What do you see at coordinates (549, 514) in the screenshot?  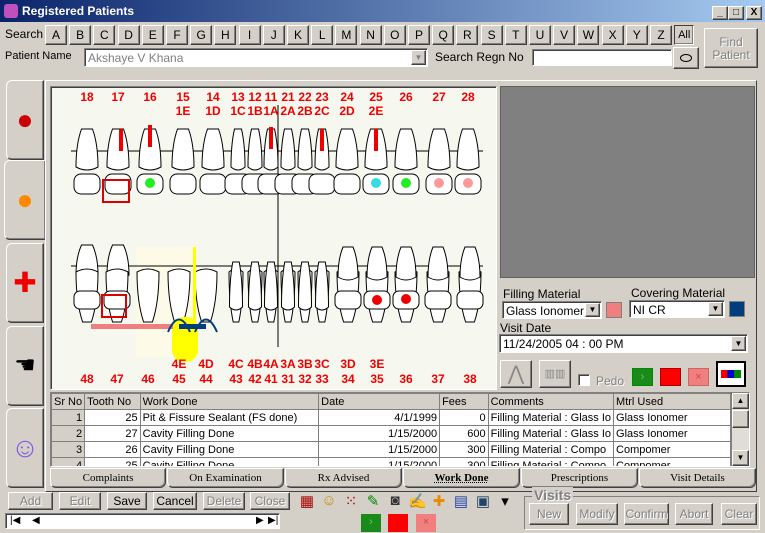 I see `visit-new-button: New` at bounding box center [549, 514].